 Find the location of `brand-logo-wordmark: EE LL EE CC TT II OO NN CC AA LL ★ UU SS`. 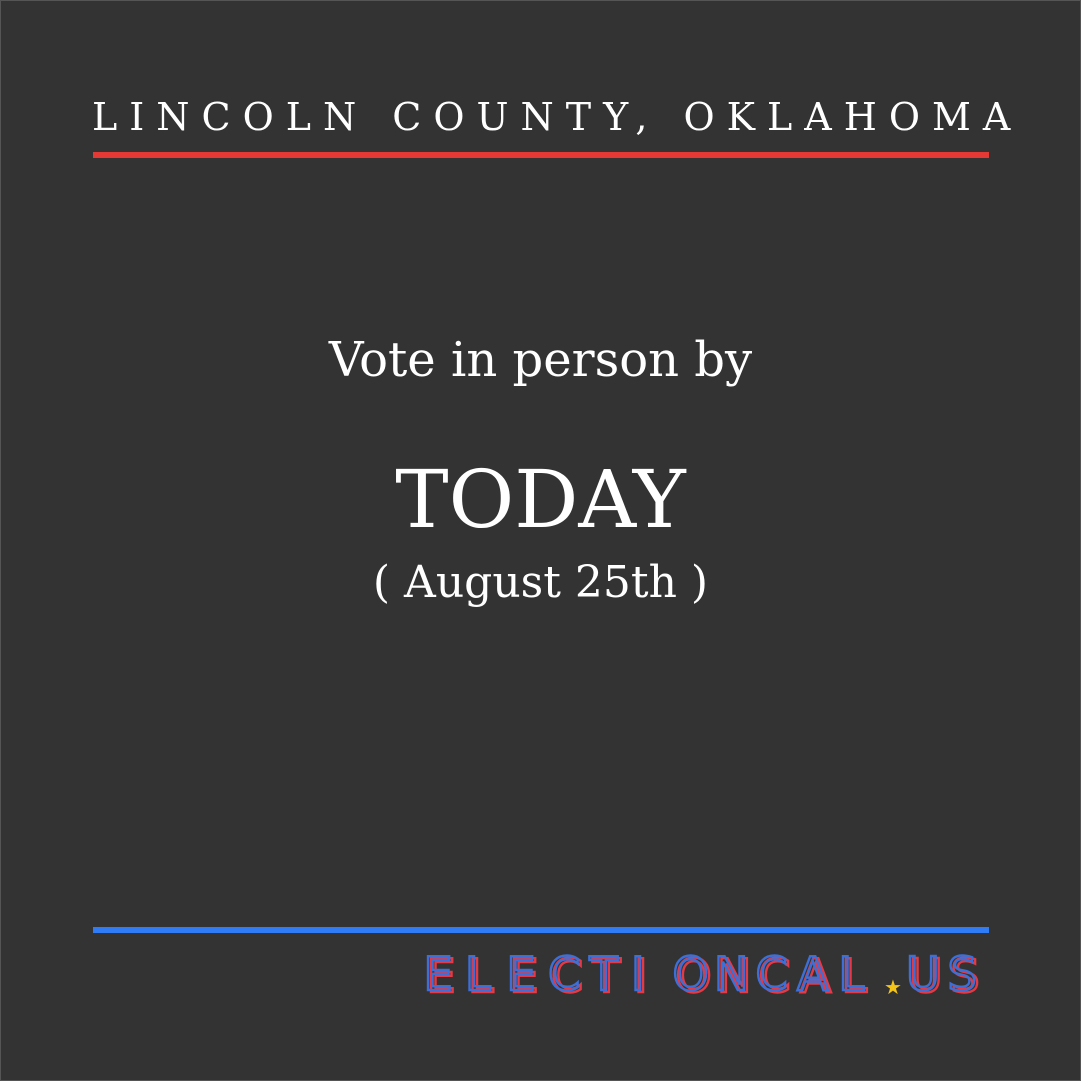

brand-logo-wordmark: EE LL EE CC TT II OO NN CC AA LL ★ UU SS is located at coordinates (701, 974).